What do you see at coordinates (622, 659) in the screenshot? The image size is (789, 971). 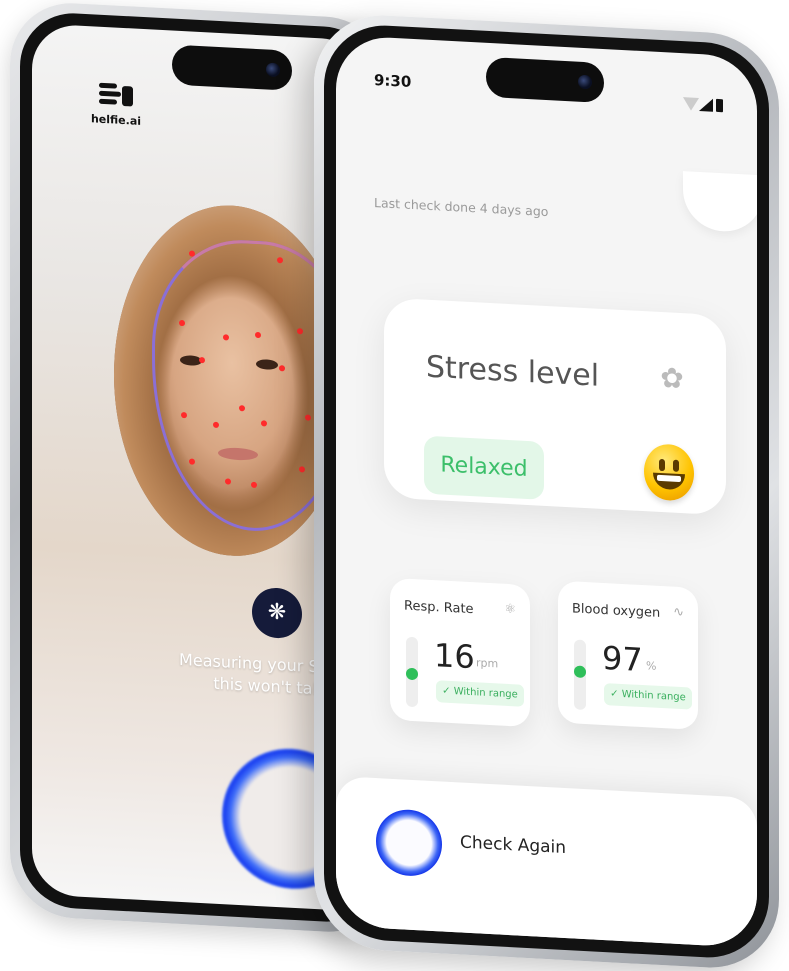 I see `metric-value: 97` at bounding box center [622, 659].